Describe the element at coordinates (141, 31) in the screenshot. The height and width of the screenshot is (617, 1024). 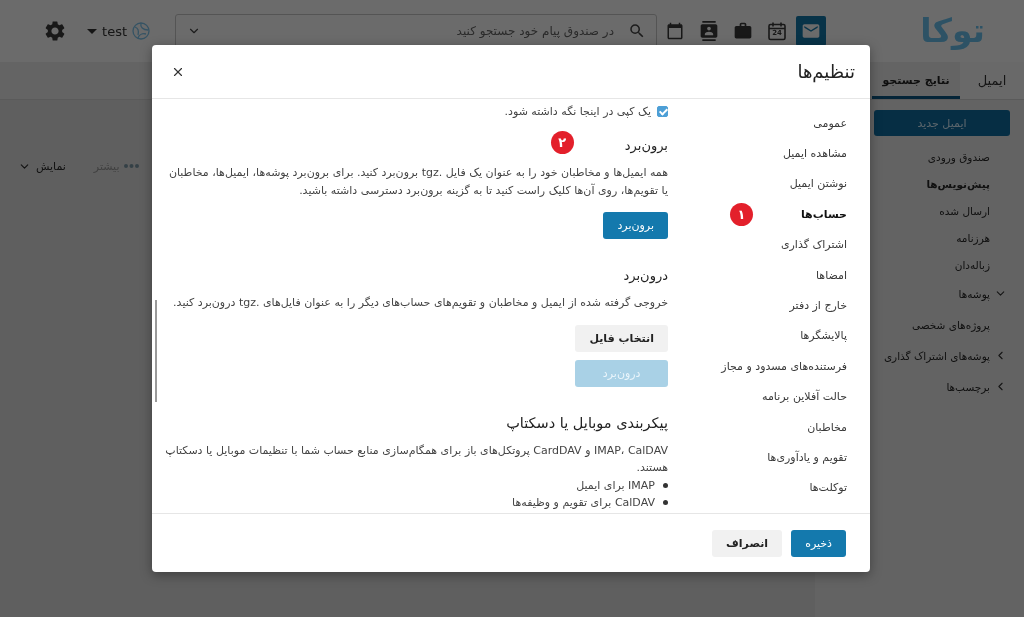
I see `globe-icon` at that location.